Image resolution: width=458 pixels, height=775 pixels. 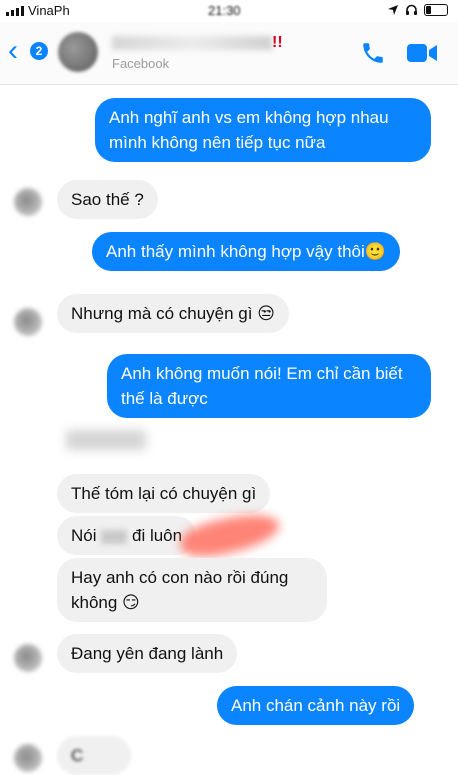 What do you see at coordinates (84, 535) in the screenshot?
I see `message-text: Nói` at bounding box center [84, 535].